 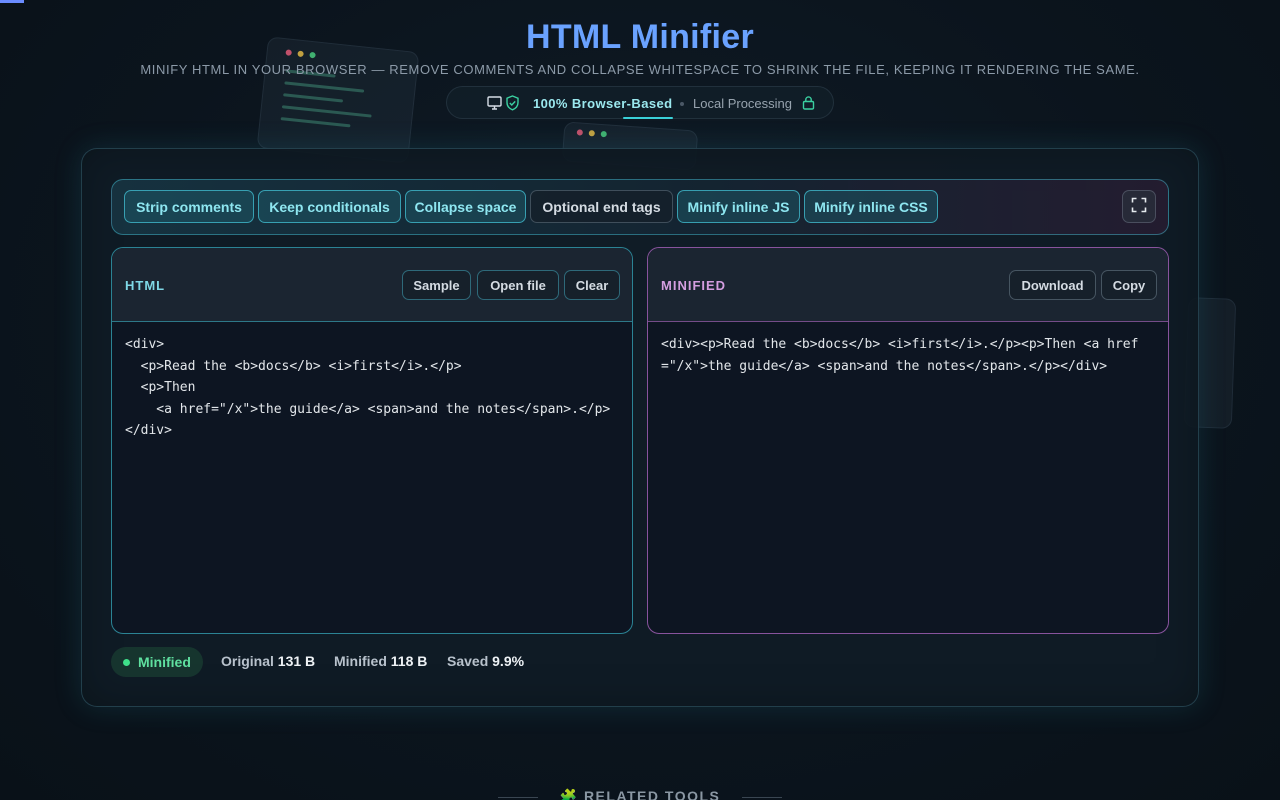 What do you see at coordinates (518, 797) in the screenshot?
I see `divider-left` at bounding box center [518, 797].